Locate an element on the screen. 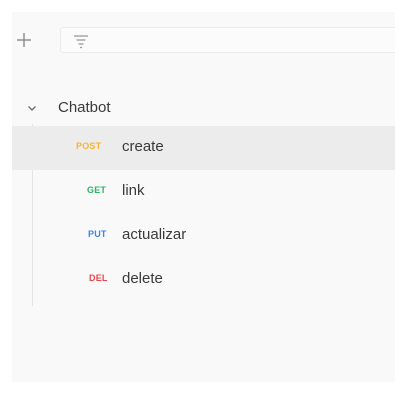  filter-field is located at coordinates (227, 40).